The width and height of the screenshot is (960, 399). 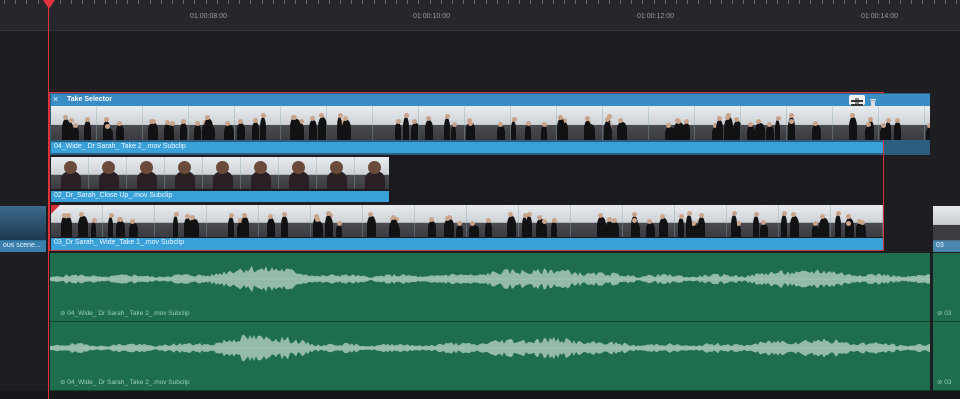 I want to click on take-1-clip: 03_Dr Sarah_ Wide_Take 1_.mov Subclip, so click(x=467, y=227).